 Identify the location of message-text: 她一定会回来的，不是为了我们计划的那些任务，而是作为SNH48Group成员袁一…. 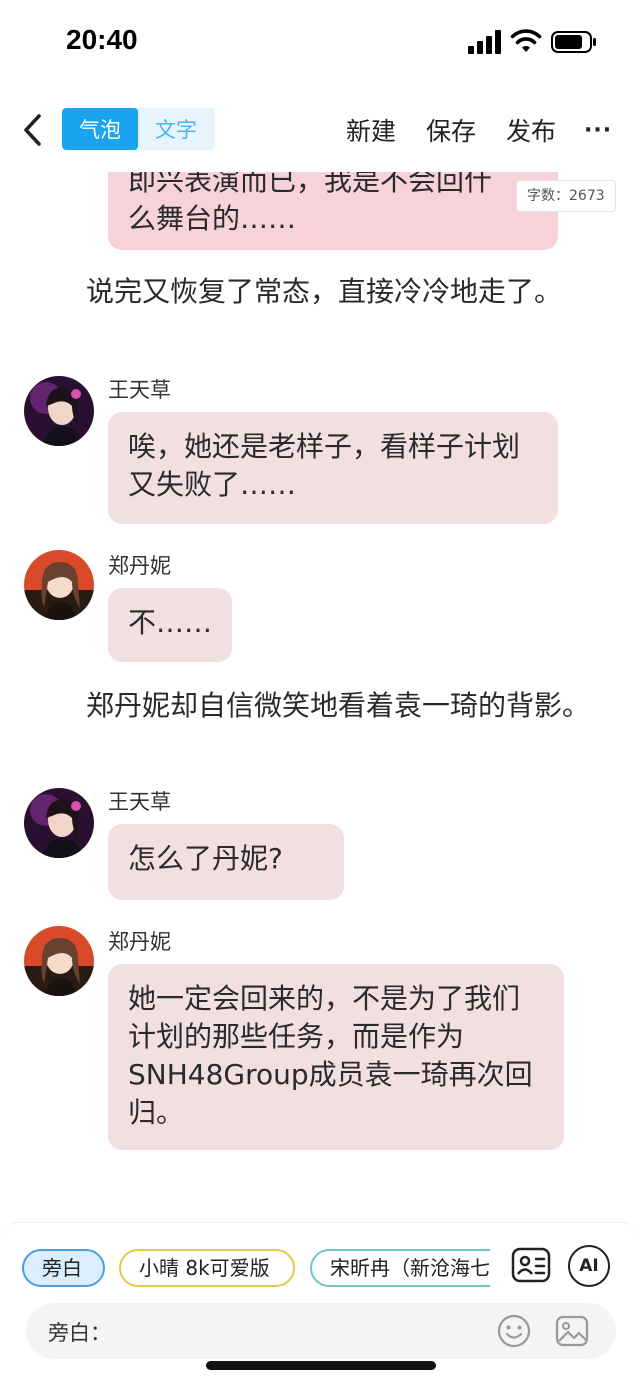
(330, 1055).